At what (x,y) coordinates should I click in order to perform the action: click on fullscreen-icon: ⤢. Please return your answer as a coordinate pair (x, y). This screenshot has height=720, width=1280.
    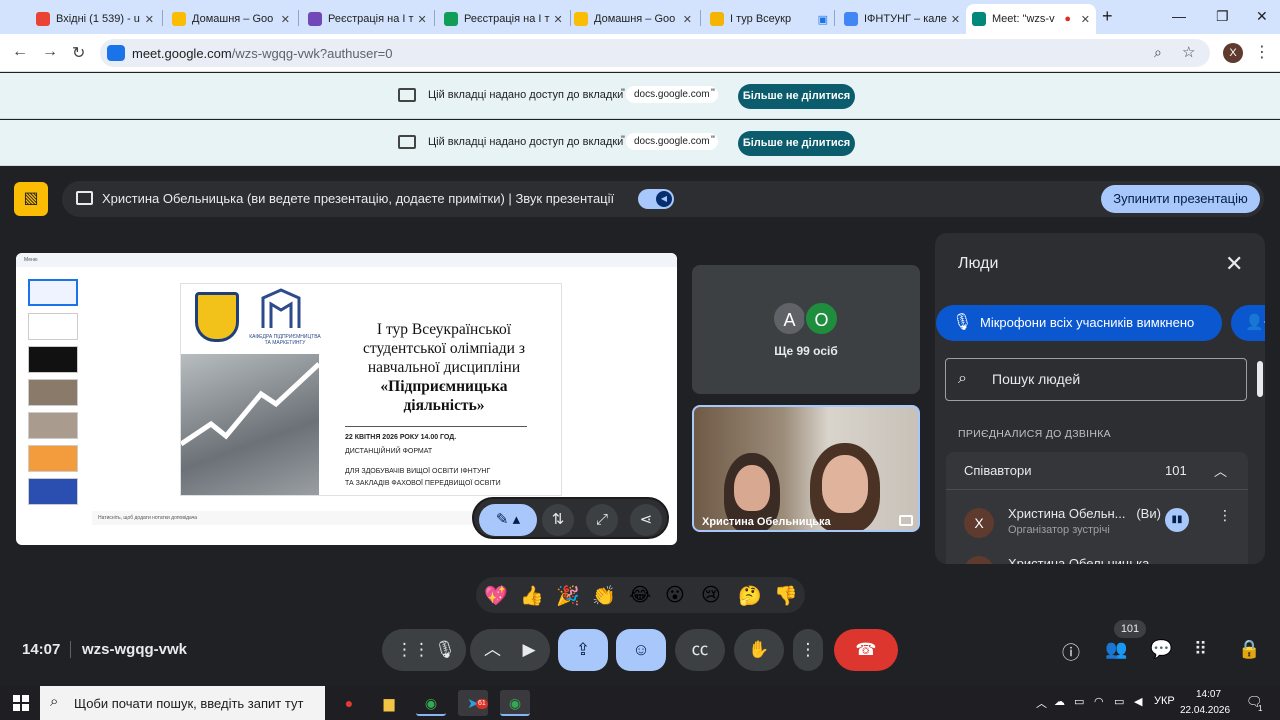
    Looking at the image, I should click on (602, 520).